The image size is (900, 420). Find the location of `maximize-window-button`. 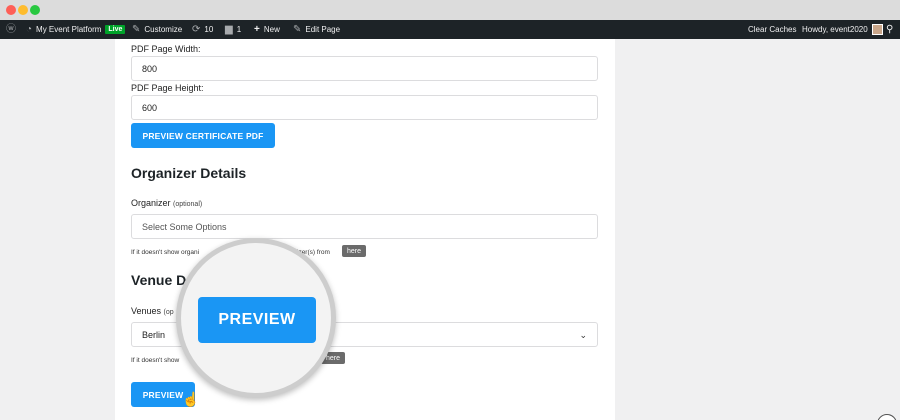

maximize-window-button is located at coordinates (35, 10).